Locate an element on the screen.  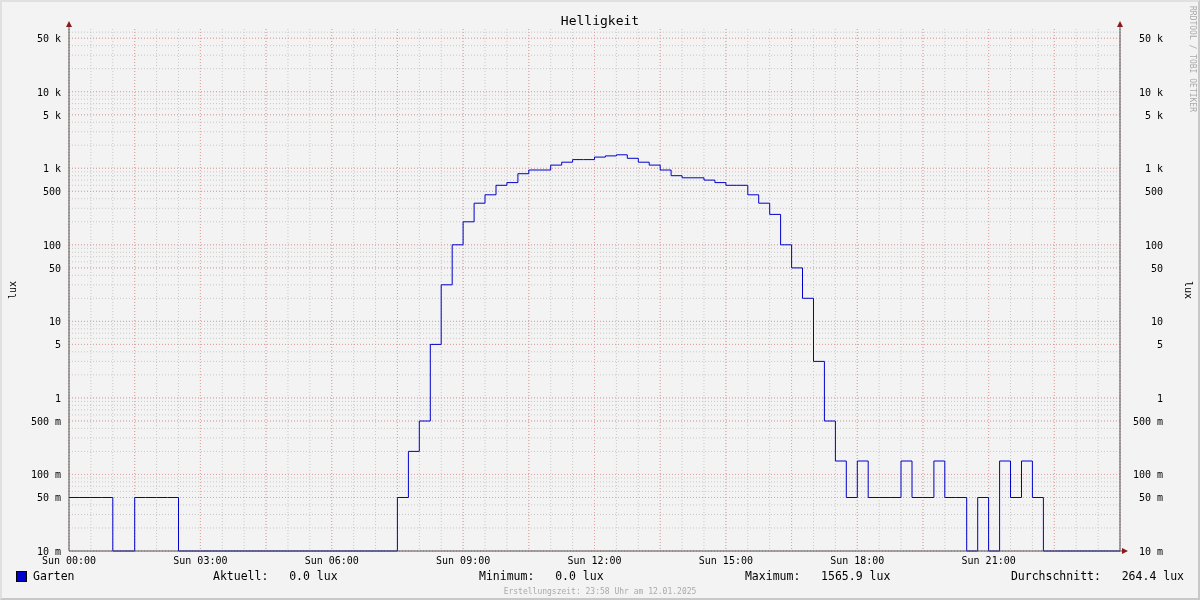
legend-stat: Aktuell: 0.0 lux is located at coordinates (276, 576).